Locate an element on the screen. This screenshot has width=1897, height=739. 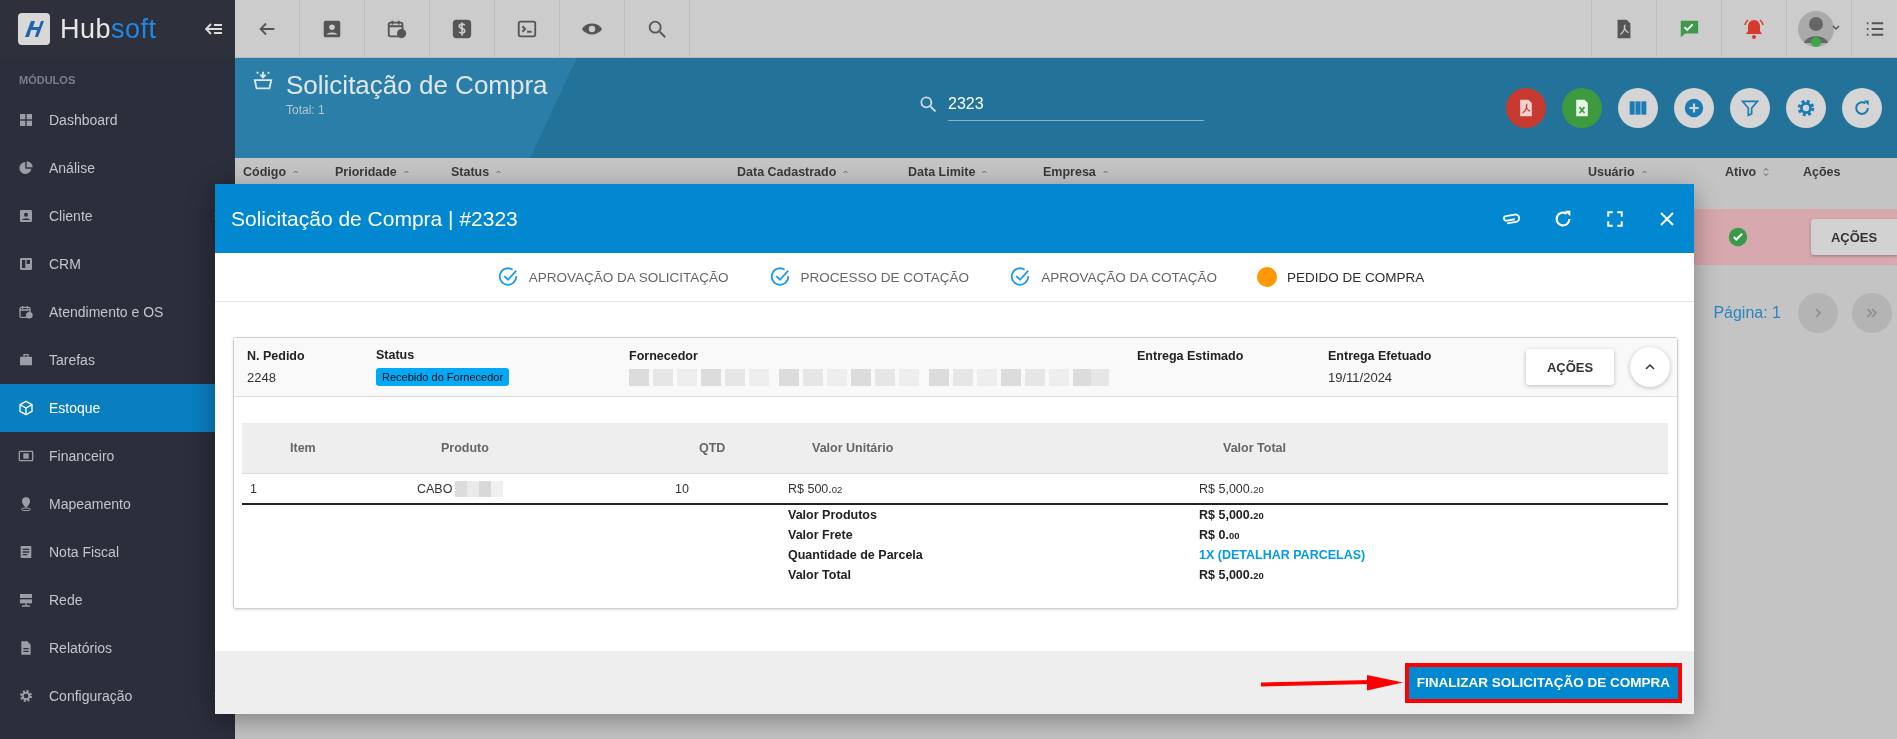
field-value: 19/11/2024 is located at coordinates (1361, 377).